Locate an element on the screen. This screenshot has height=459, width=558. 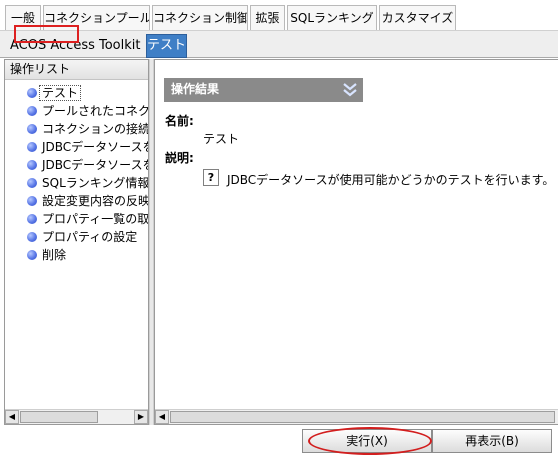
operation-item-label: コネクションの接続 is located at coordinates (95, 129).